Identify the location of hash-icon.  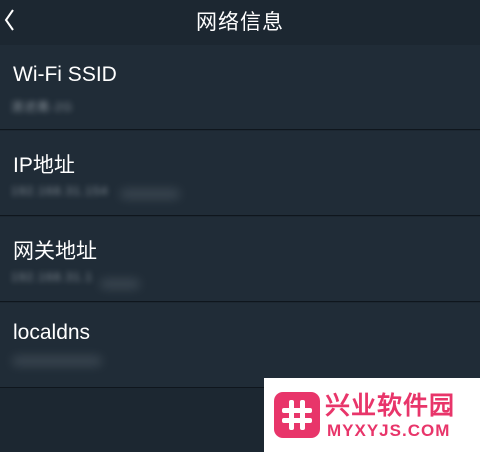
(297, 415).